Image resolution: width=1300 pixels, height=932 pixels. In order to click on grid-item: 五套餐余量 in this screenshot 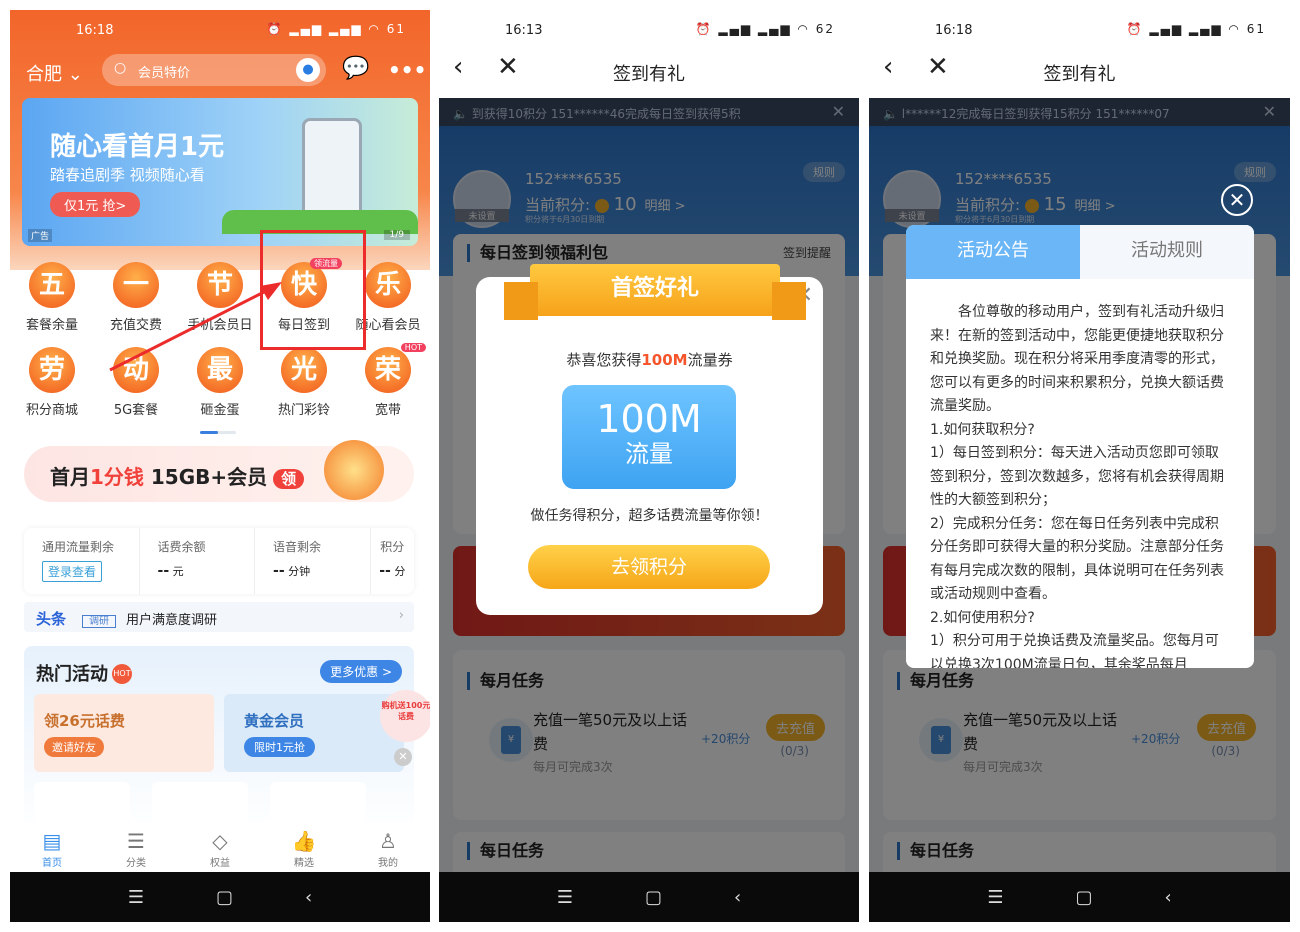, I will do `click(52, 297)`.